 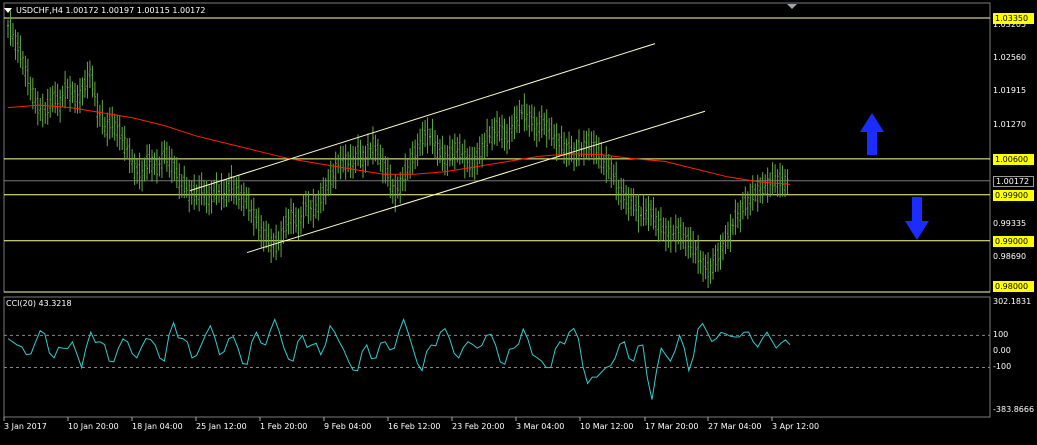 I want to click on time-tick-label: 10 Jan 20:00, so click(x=93, y=426).